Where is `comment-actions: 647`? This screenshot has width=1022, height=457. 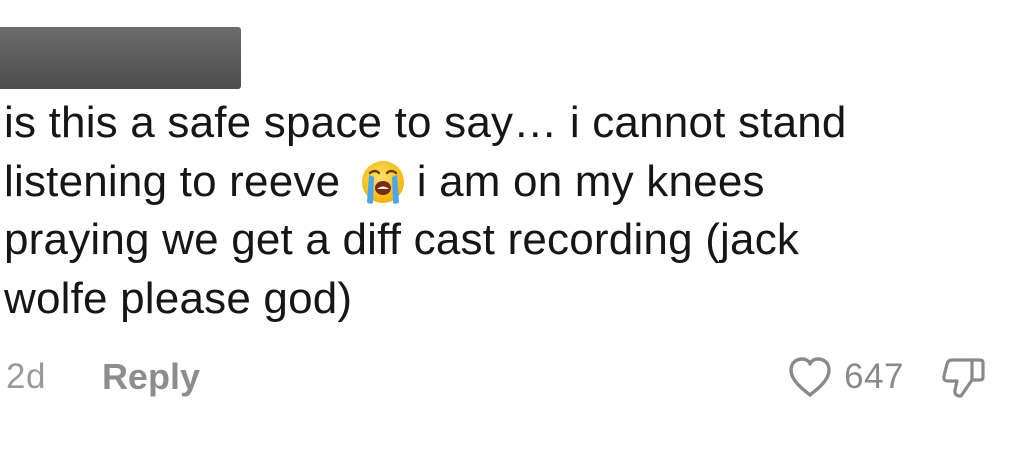
comment-actions: 647 is located at coordinates (886, 377).